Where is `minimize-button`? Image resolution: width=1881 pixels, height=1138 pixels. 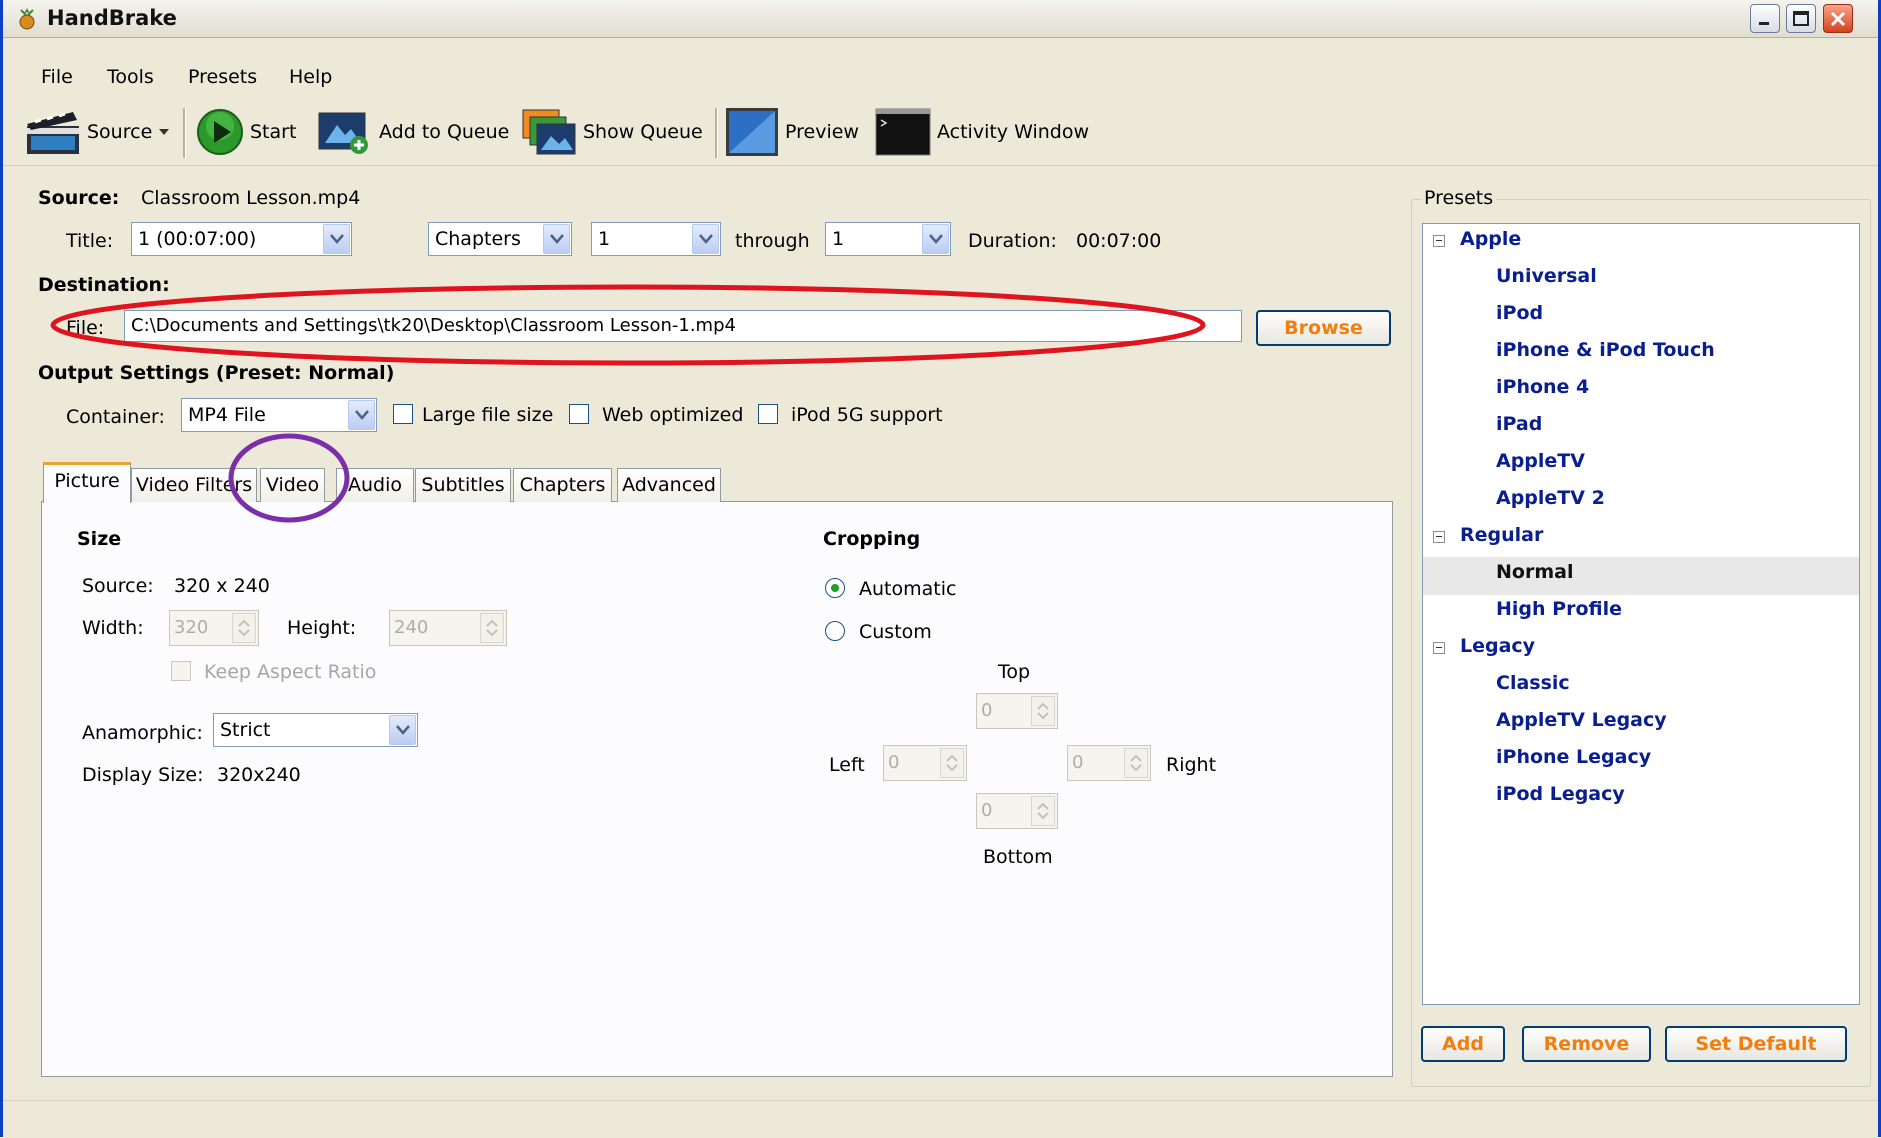 minimize-button is located at coordinates (1765, 18).